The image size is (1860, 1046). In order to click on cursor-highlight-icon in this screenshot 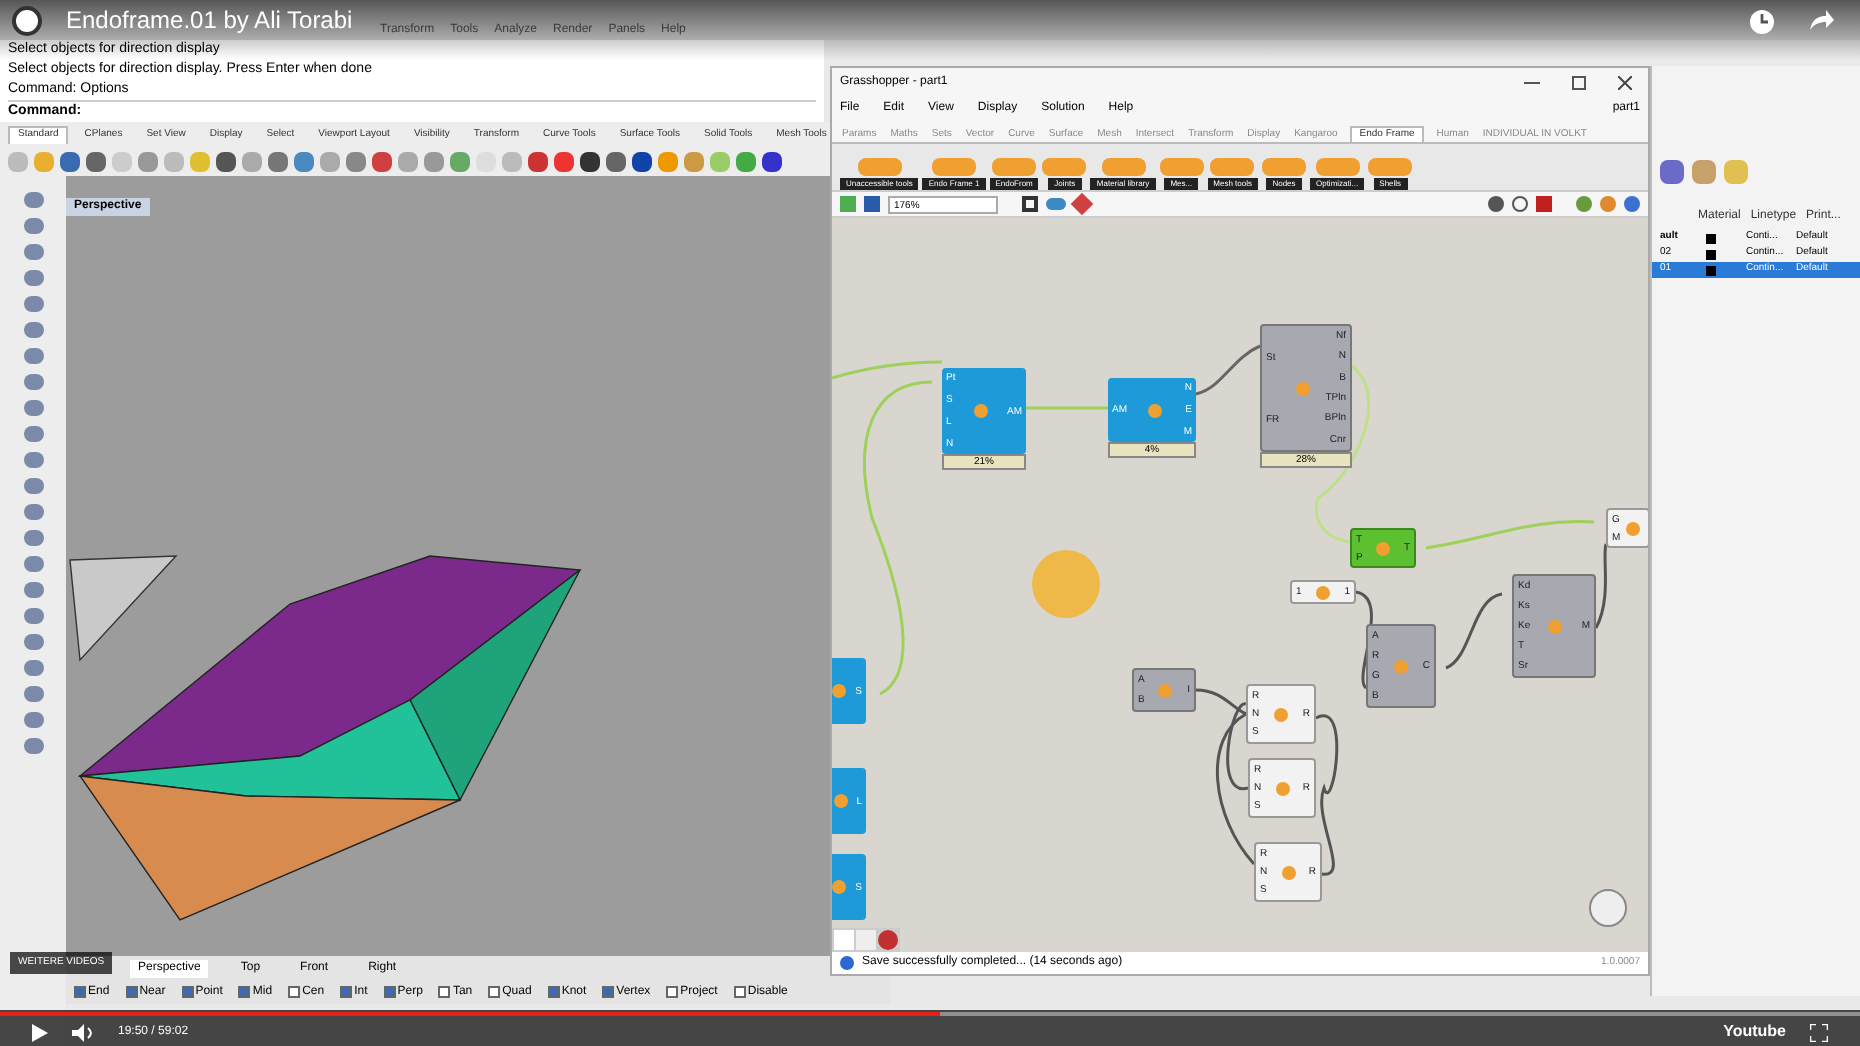, I will do `click(1066, 584)`.